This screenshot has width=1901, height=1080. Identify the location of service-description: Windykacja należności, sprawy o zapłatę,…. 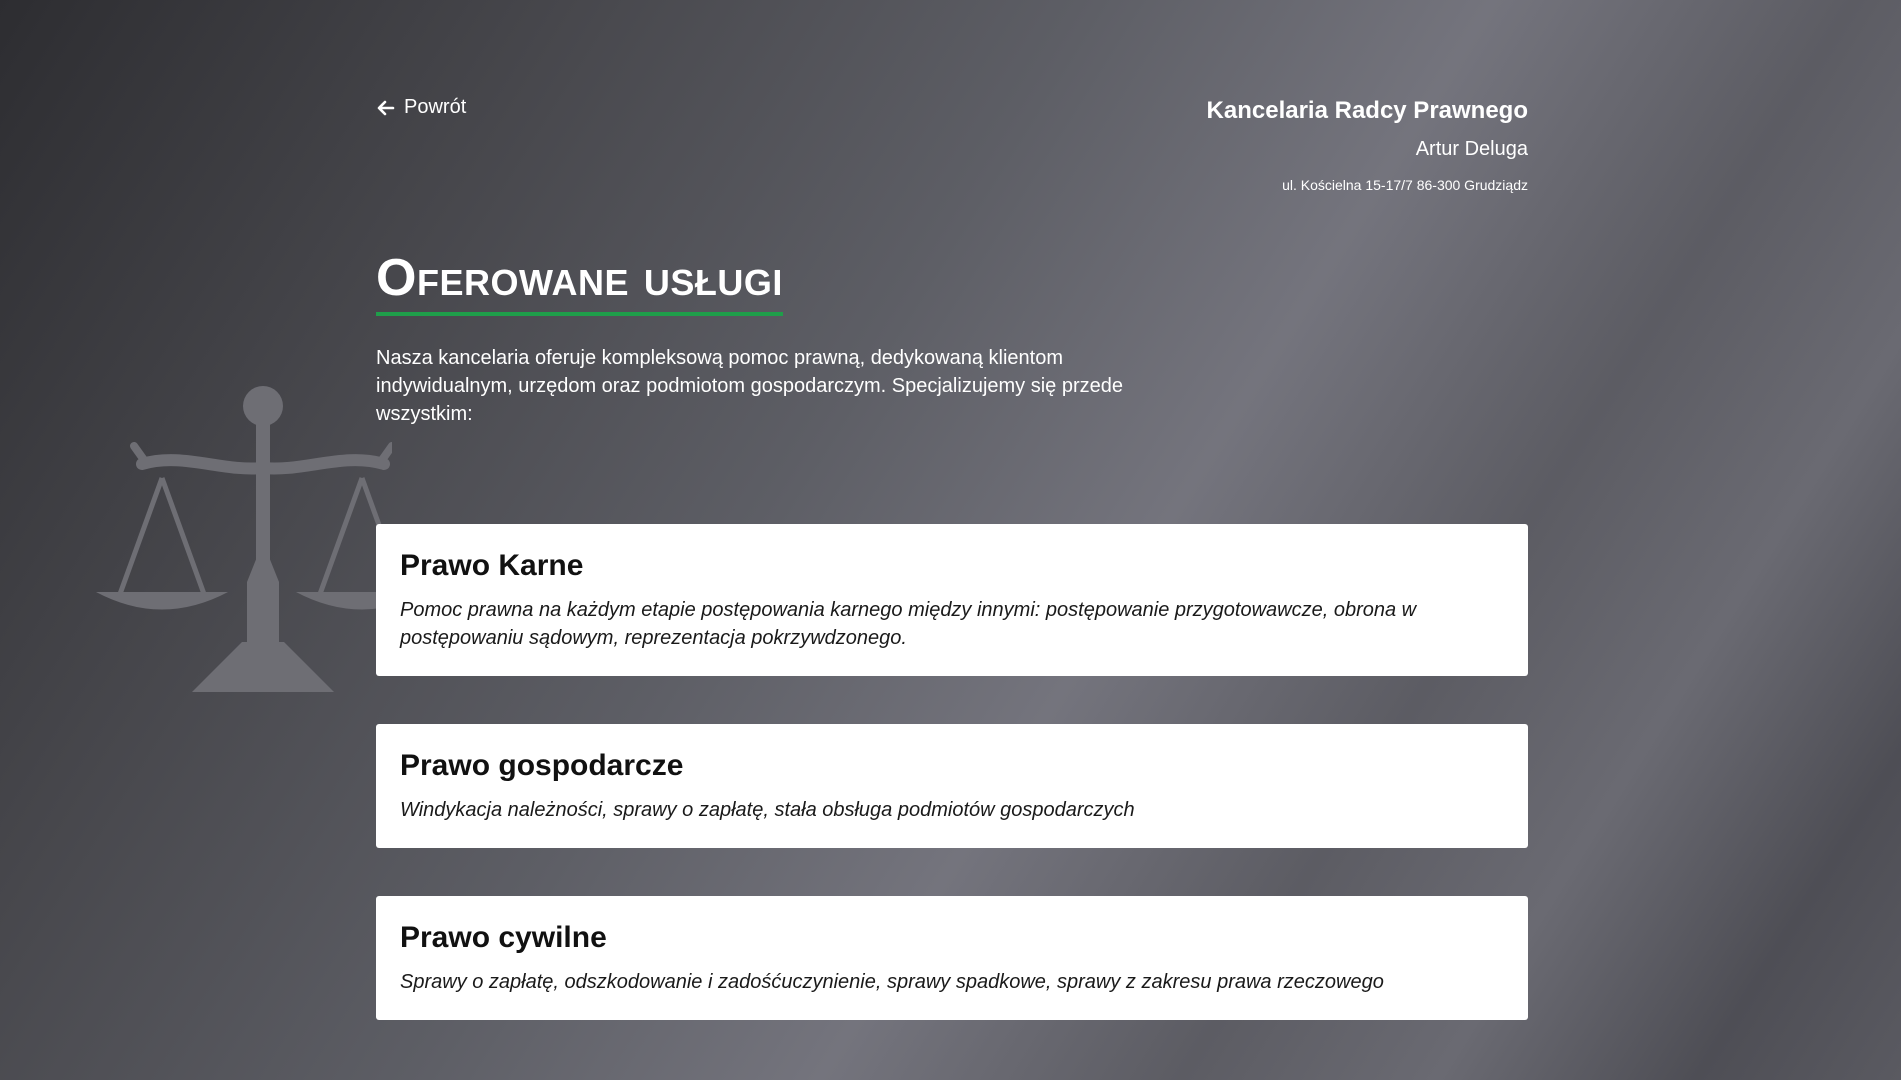
(767, 810).